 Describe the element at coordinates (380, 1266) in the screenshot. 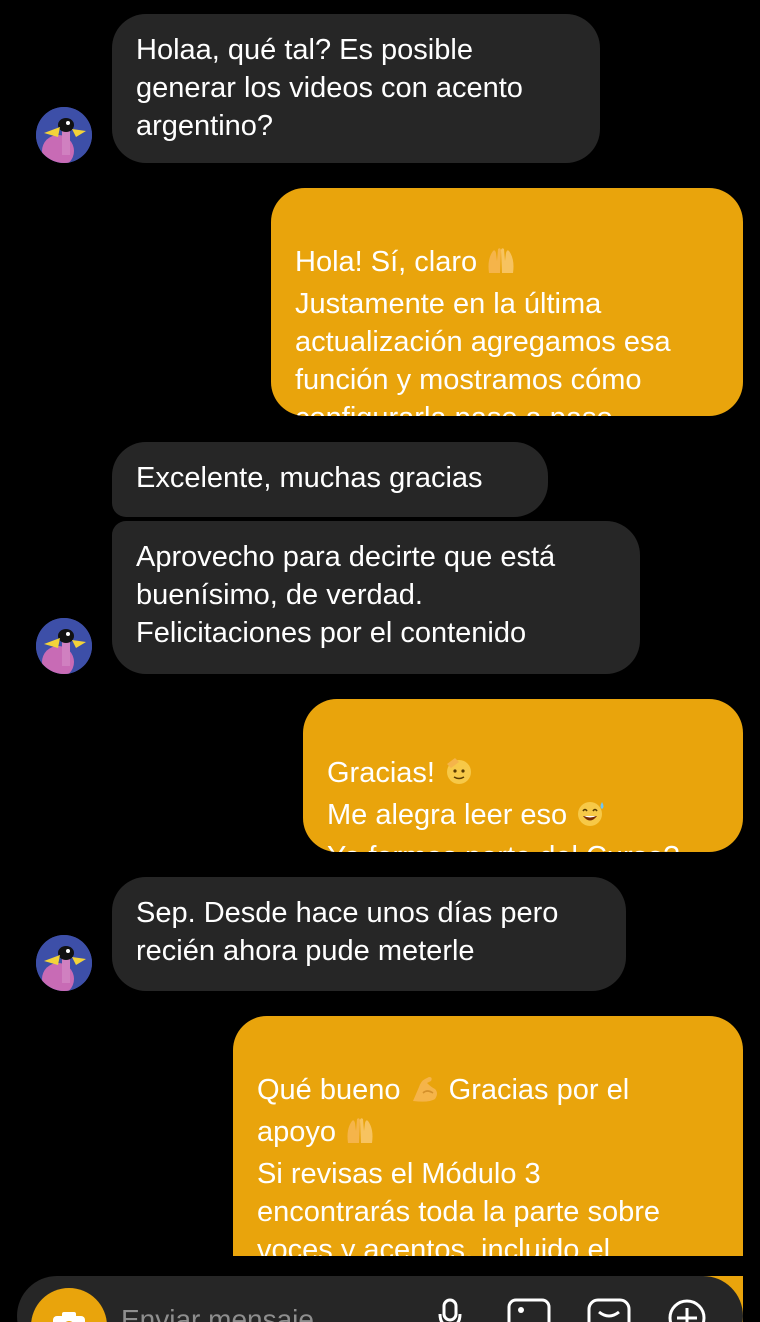

I see `message-list-fade` at that location.